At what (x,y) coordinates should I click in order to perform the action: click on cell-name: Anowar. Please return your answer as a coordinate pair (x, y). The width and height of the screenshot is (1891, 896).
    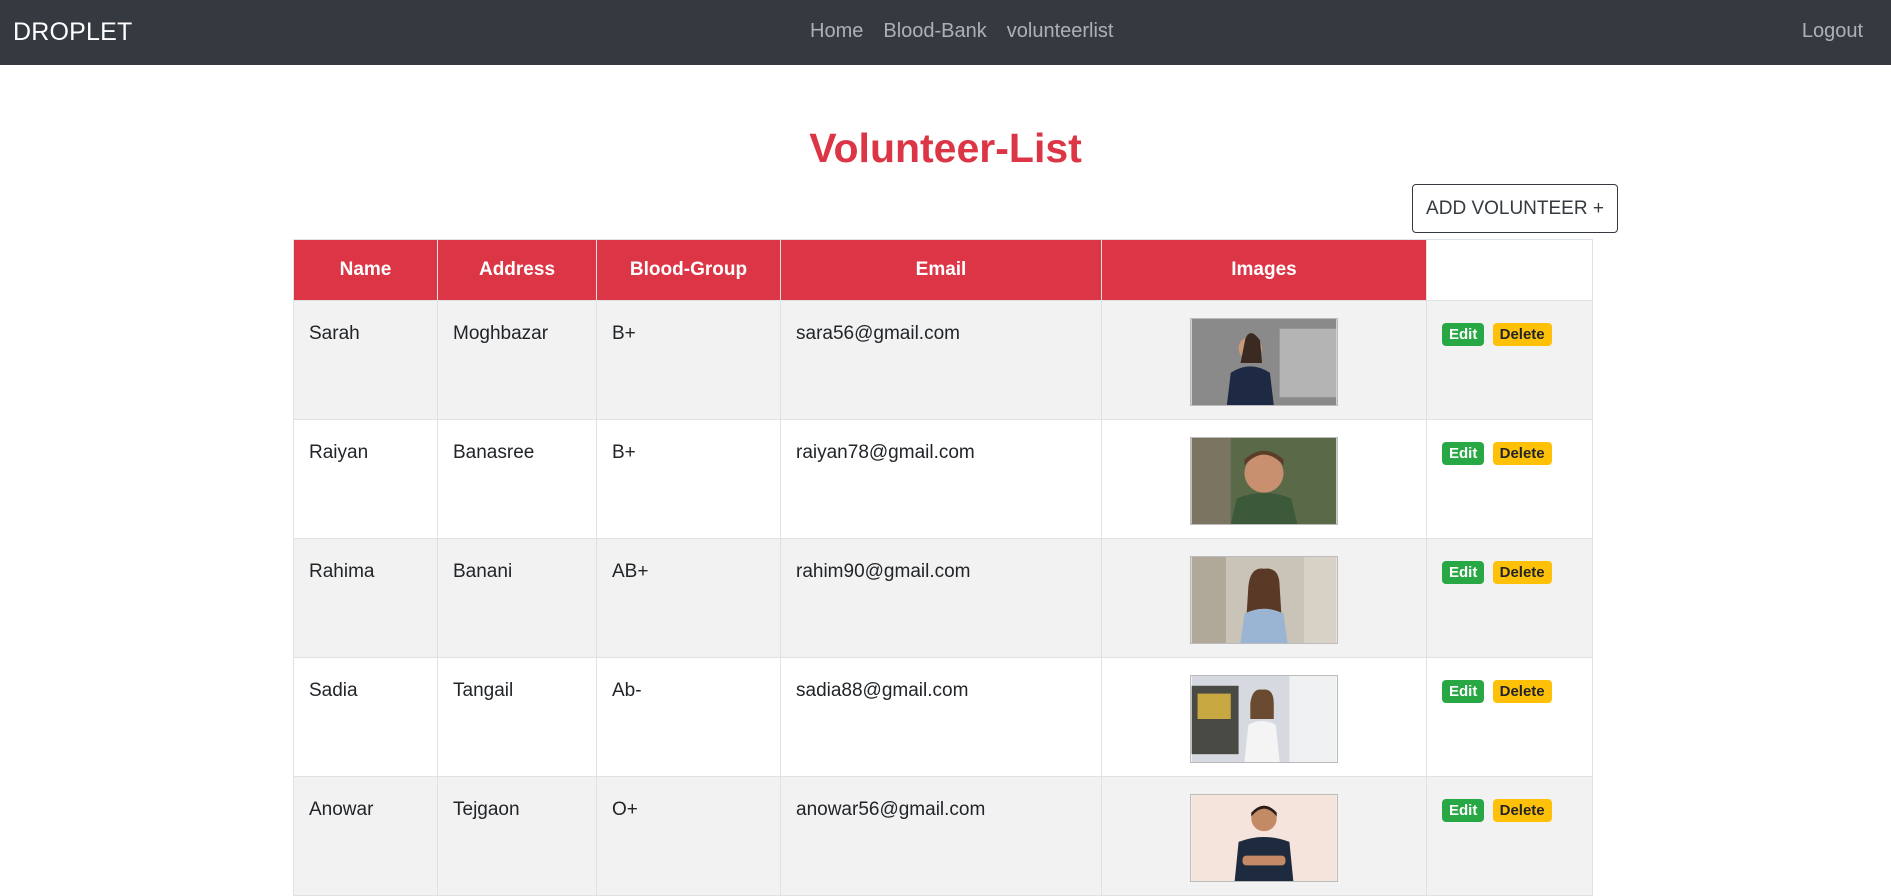
    Looking at the image, I should click on (365, 836).